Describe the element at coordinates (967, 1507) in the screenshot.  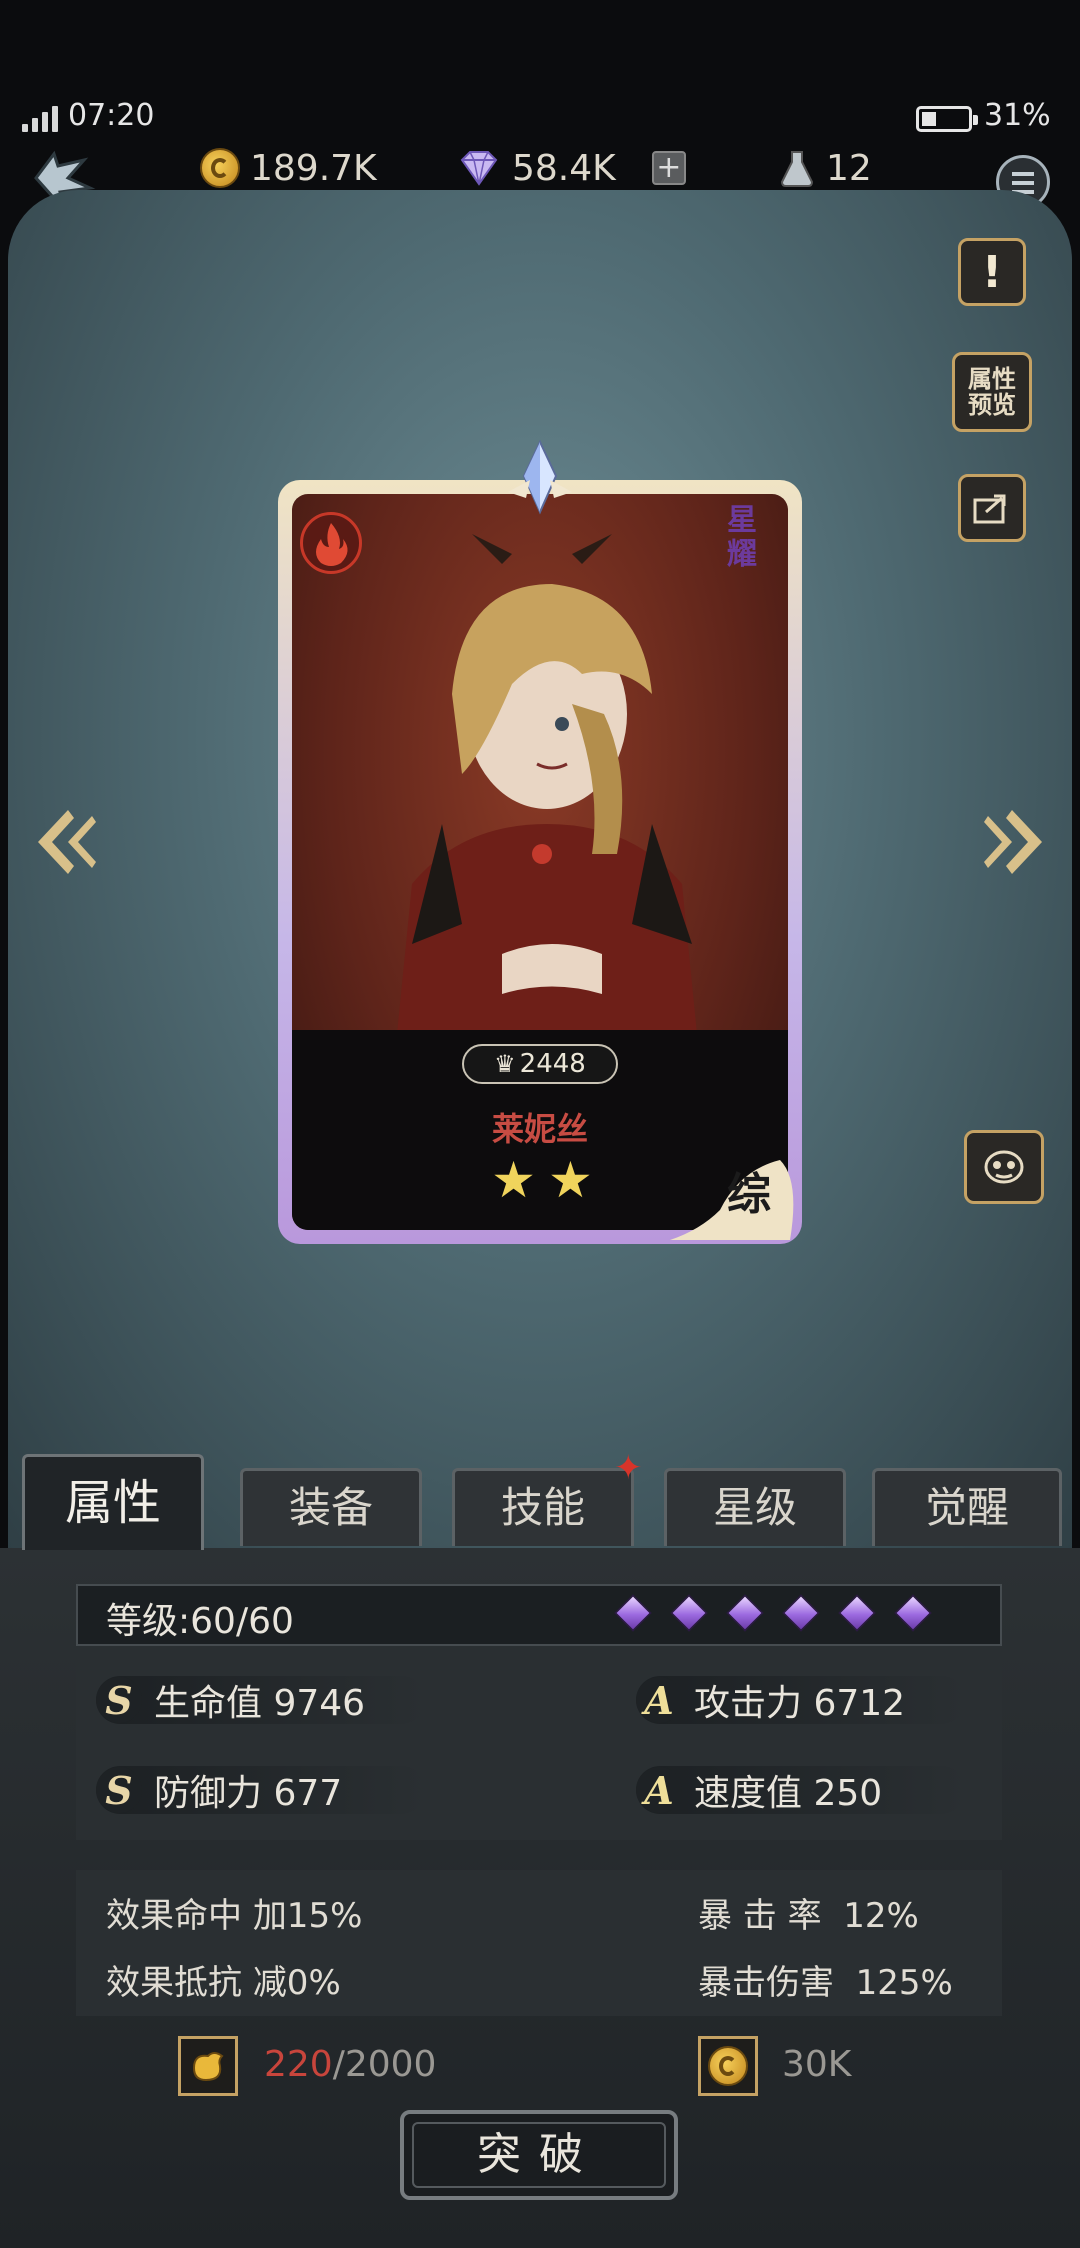
I see `tab-awaken: 觉醒` at that location.